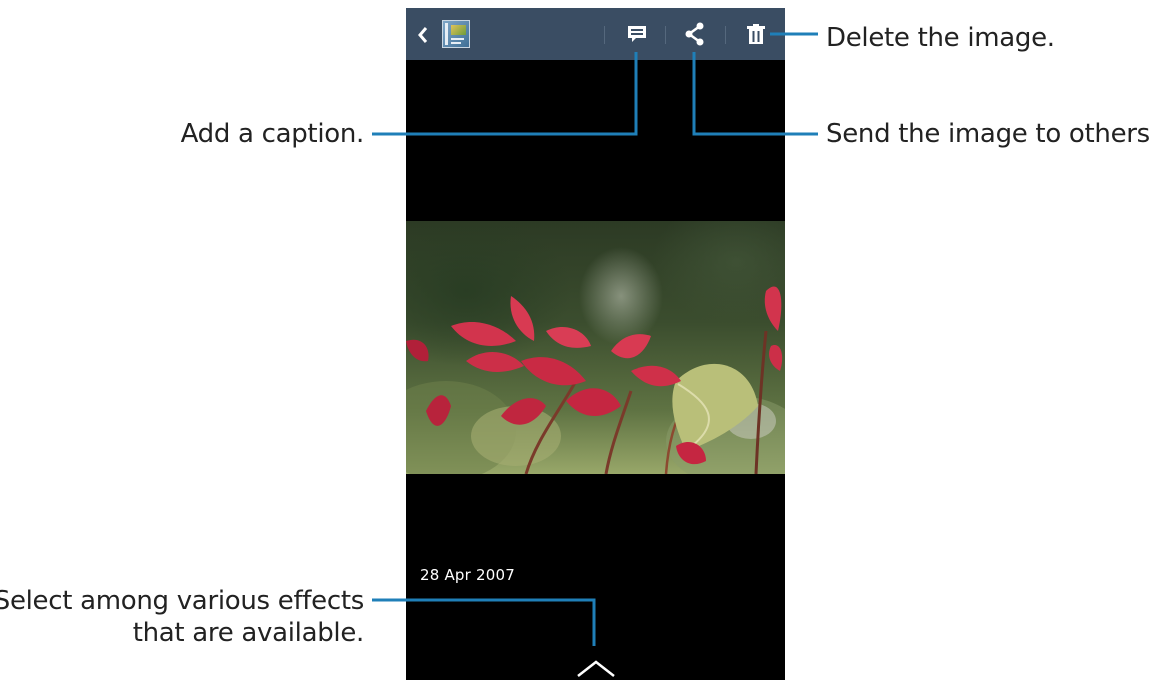  I want to click on plant-photo, so click(595, 380).